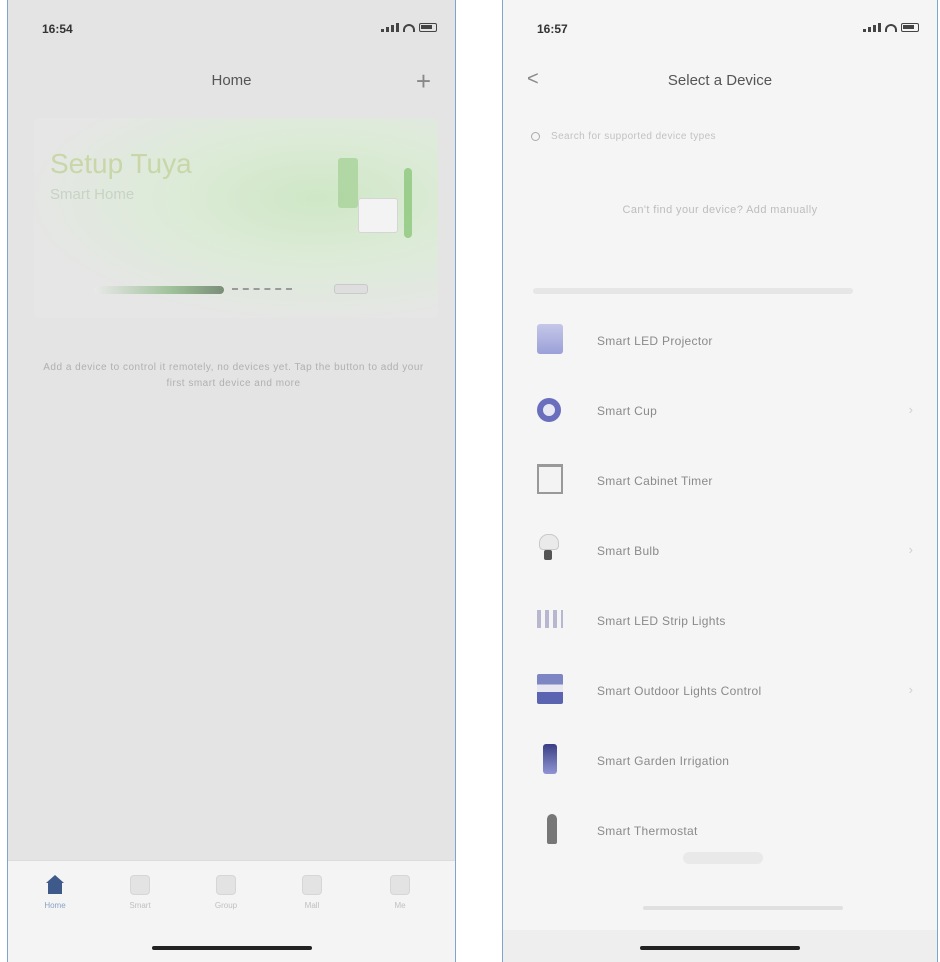 Image resolution: width=940 pixels, height=962 pixels. I want to click on thermostat-icon, so click(552, 829).